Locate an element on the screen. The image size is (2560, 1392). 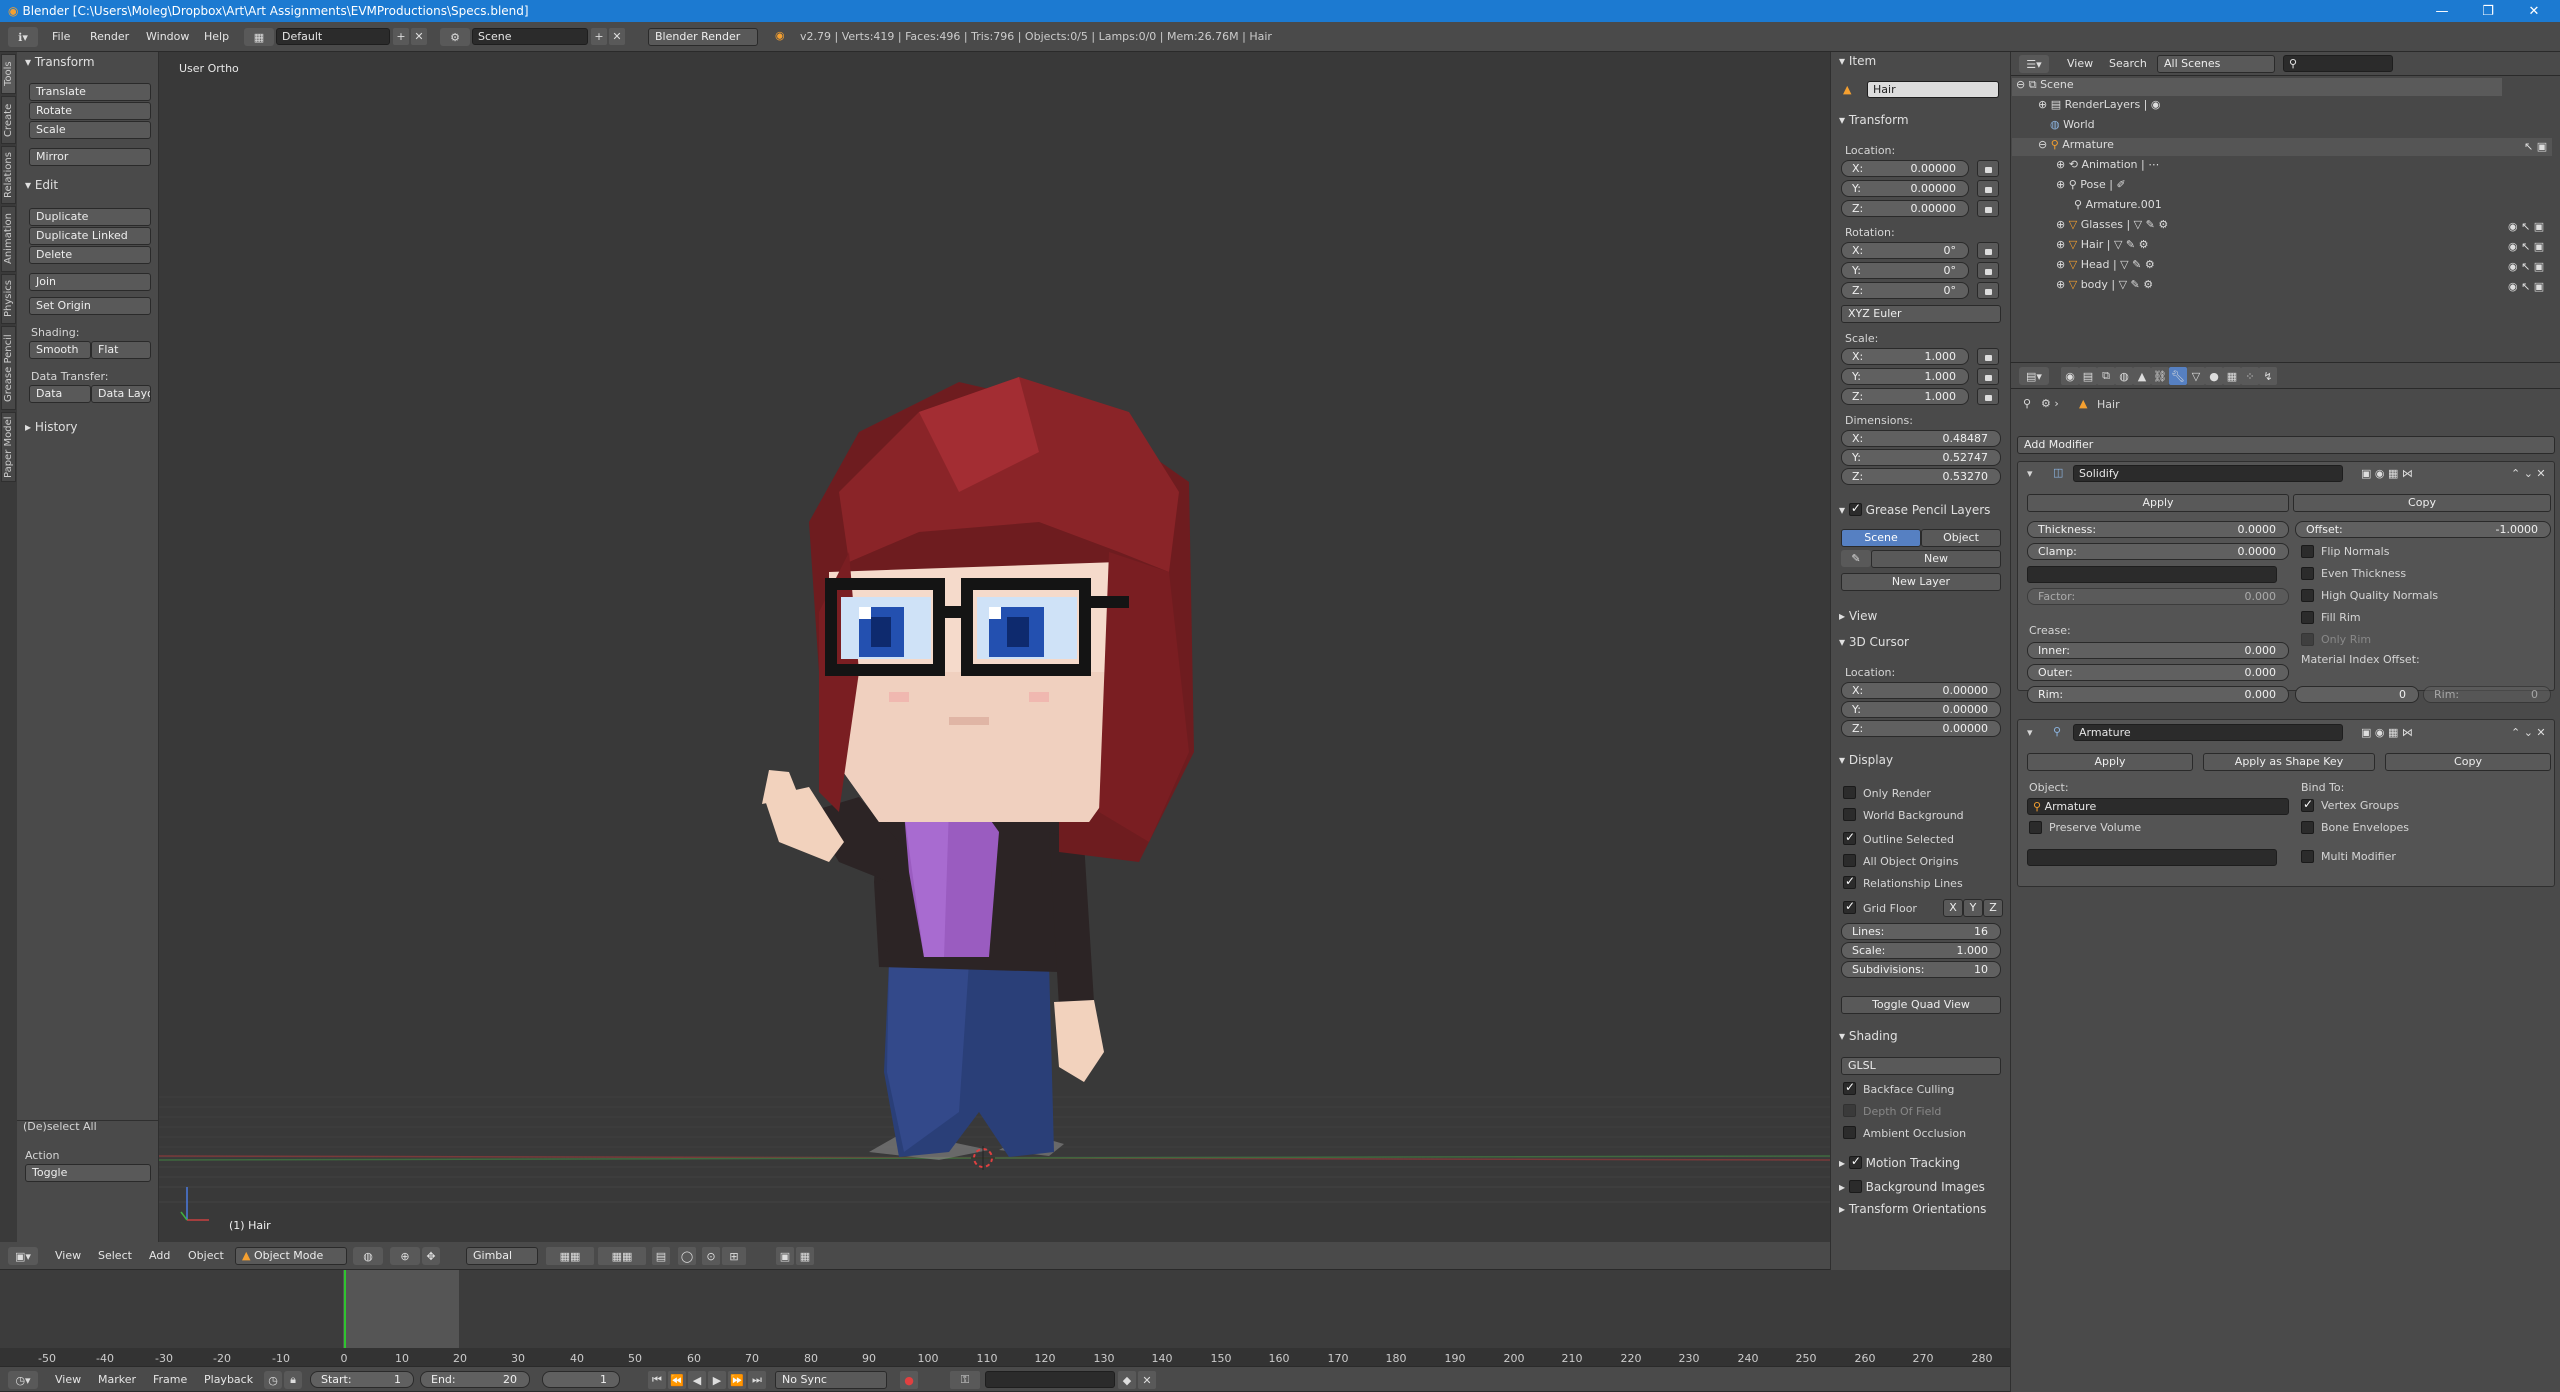
rotation-z: Z: 0° is located at coordinates (1905, 290).